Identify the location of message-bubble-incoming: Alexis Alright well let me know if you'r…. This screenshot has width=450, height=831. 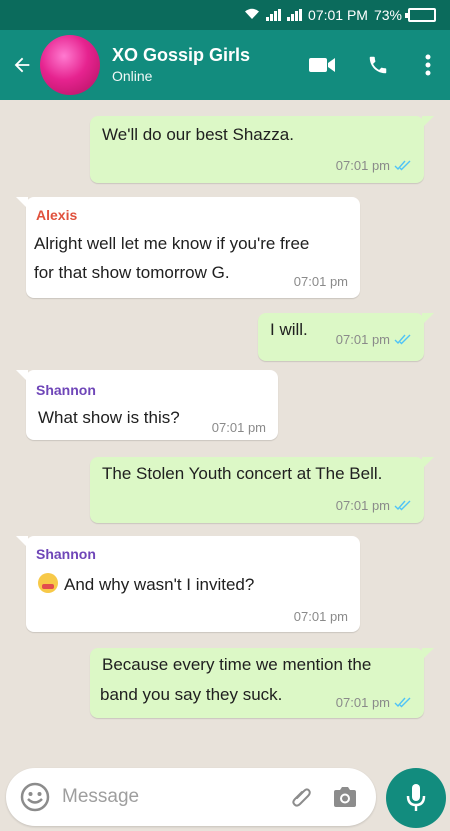
(188, 247).